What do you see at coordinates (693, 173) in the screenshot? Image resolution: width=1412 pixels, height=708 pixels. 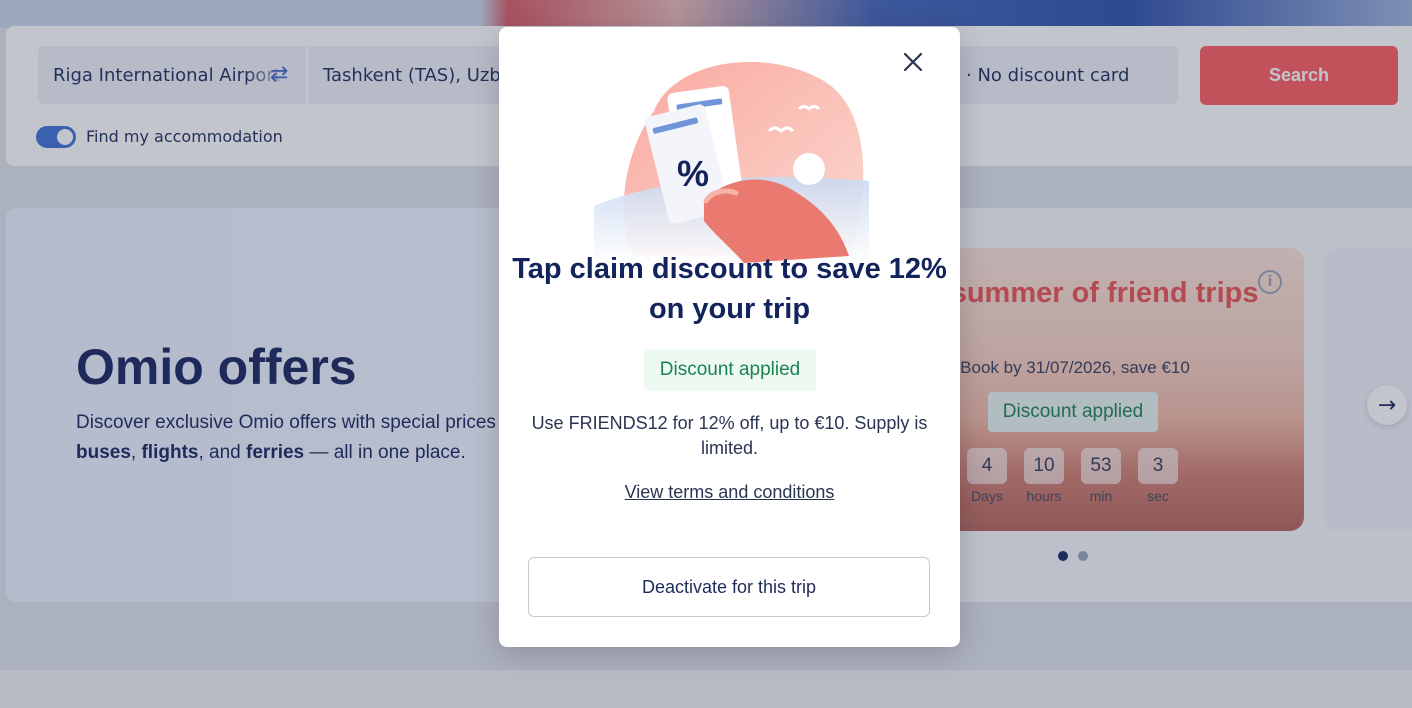 I see `percent-symbol: %` at bounding box center [693, 173].